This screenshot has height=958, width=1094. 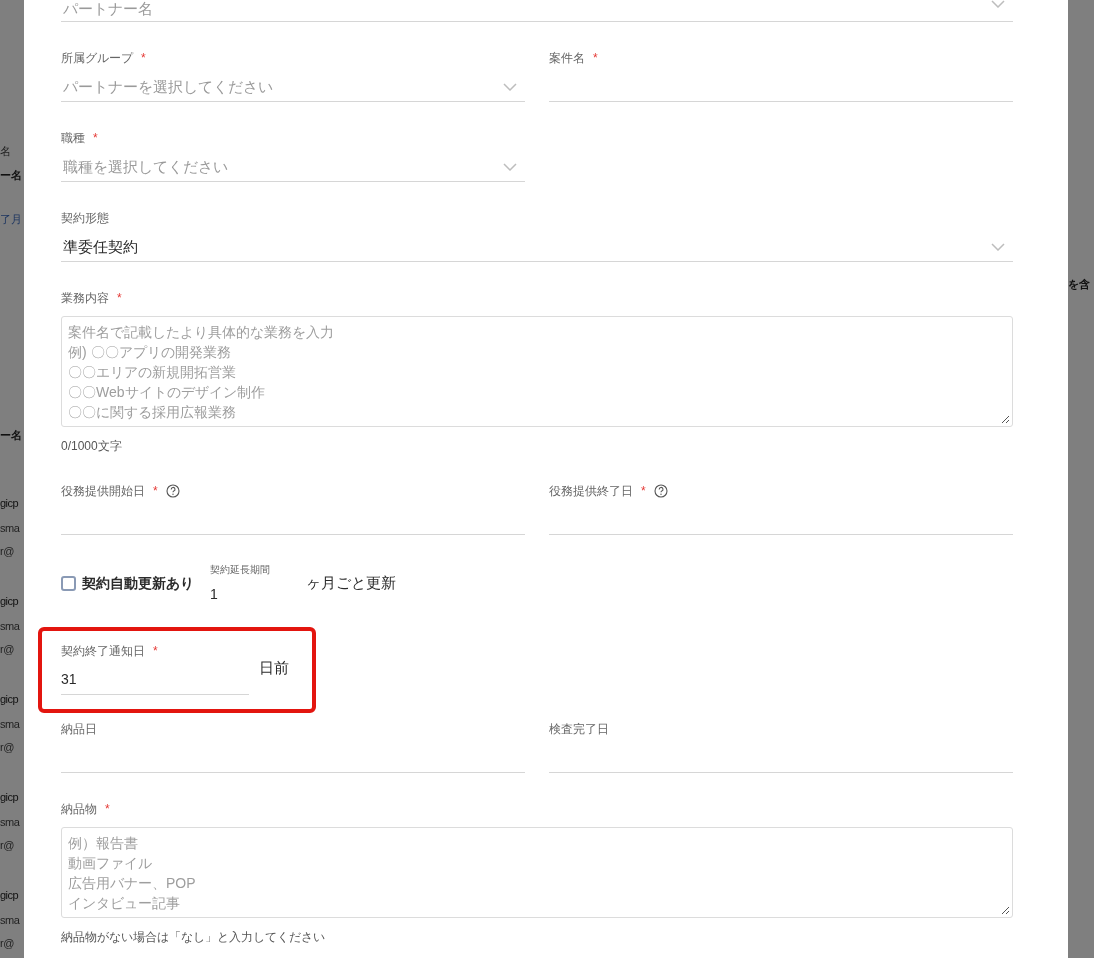 What do you see at coordinates (85, 298) in the screenshot?
I see `field-label: 業務内容` at bounding box center [85, 298].